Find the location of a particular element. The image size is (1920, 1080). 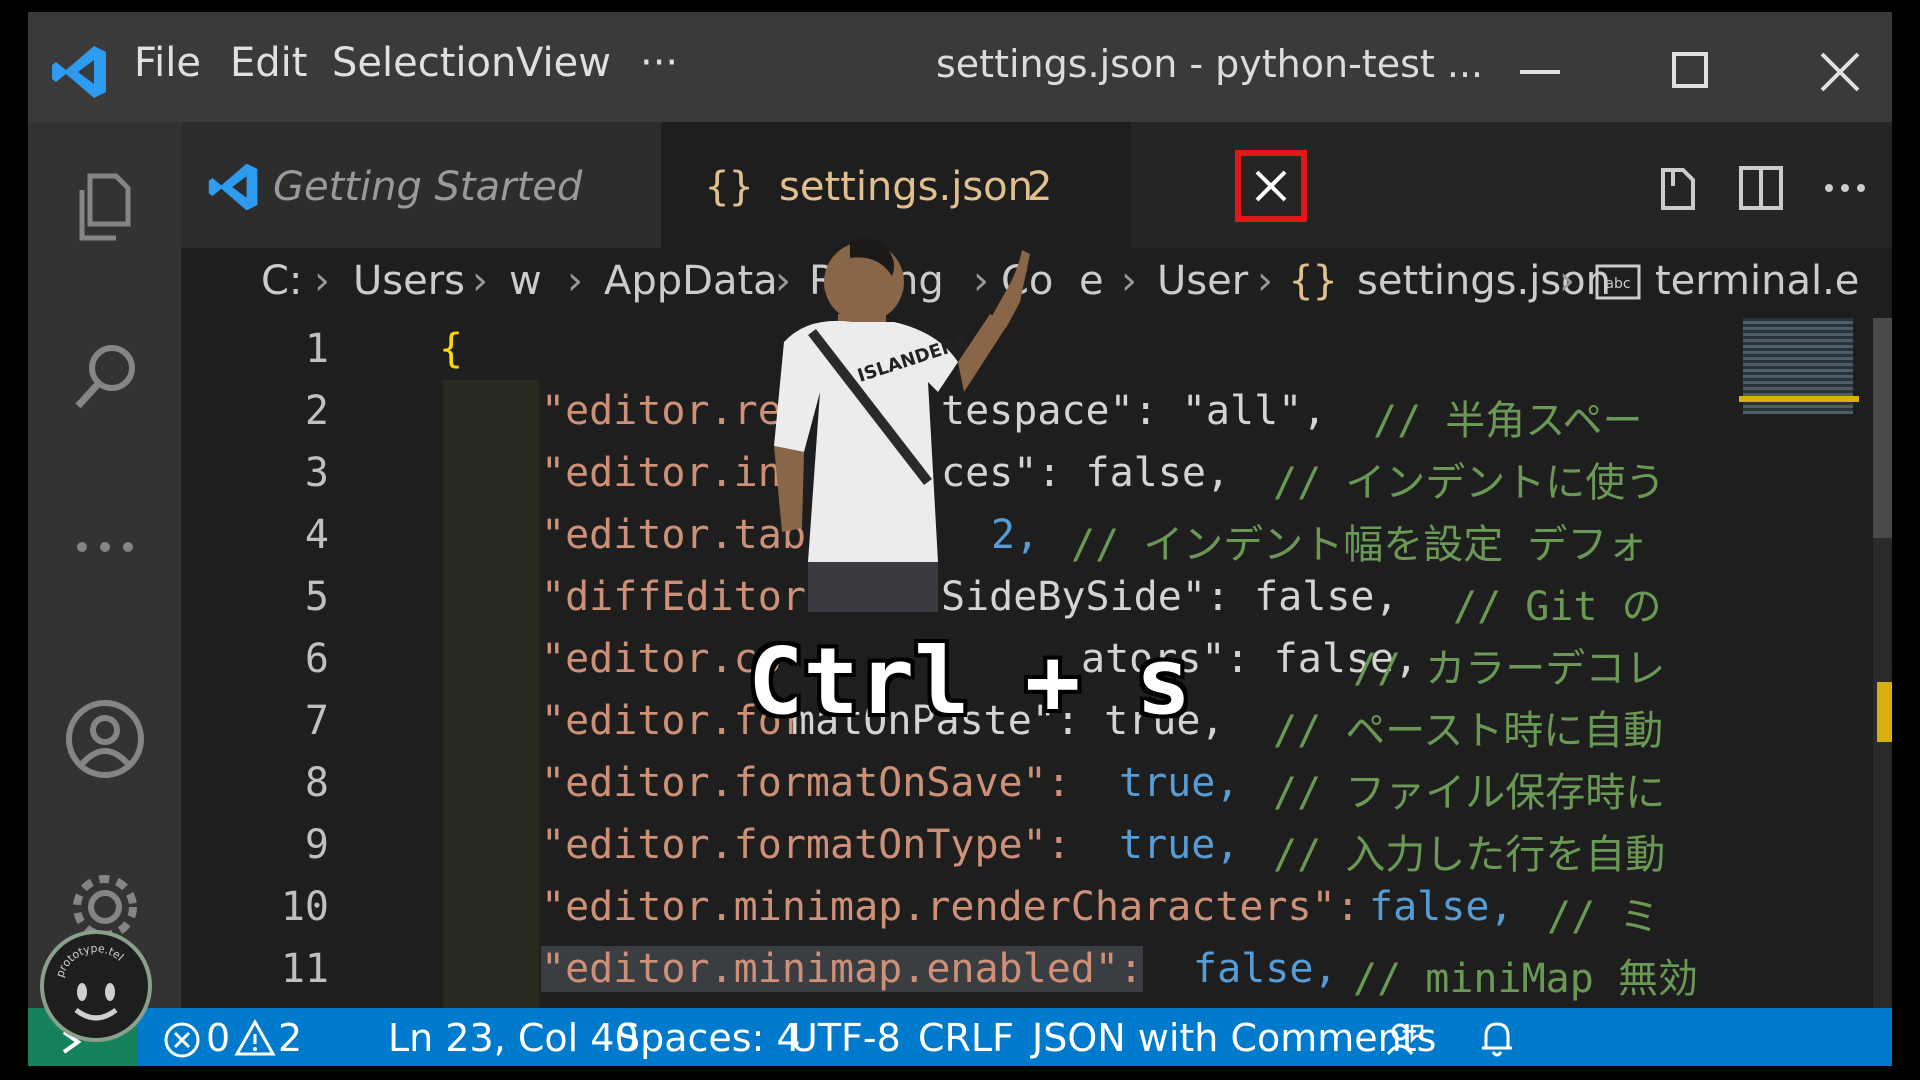

line-endings: CRLF is located at coordinates (966, 1038).